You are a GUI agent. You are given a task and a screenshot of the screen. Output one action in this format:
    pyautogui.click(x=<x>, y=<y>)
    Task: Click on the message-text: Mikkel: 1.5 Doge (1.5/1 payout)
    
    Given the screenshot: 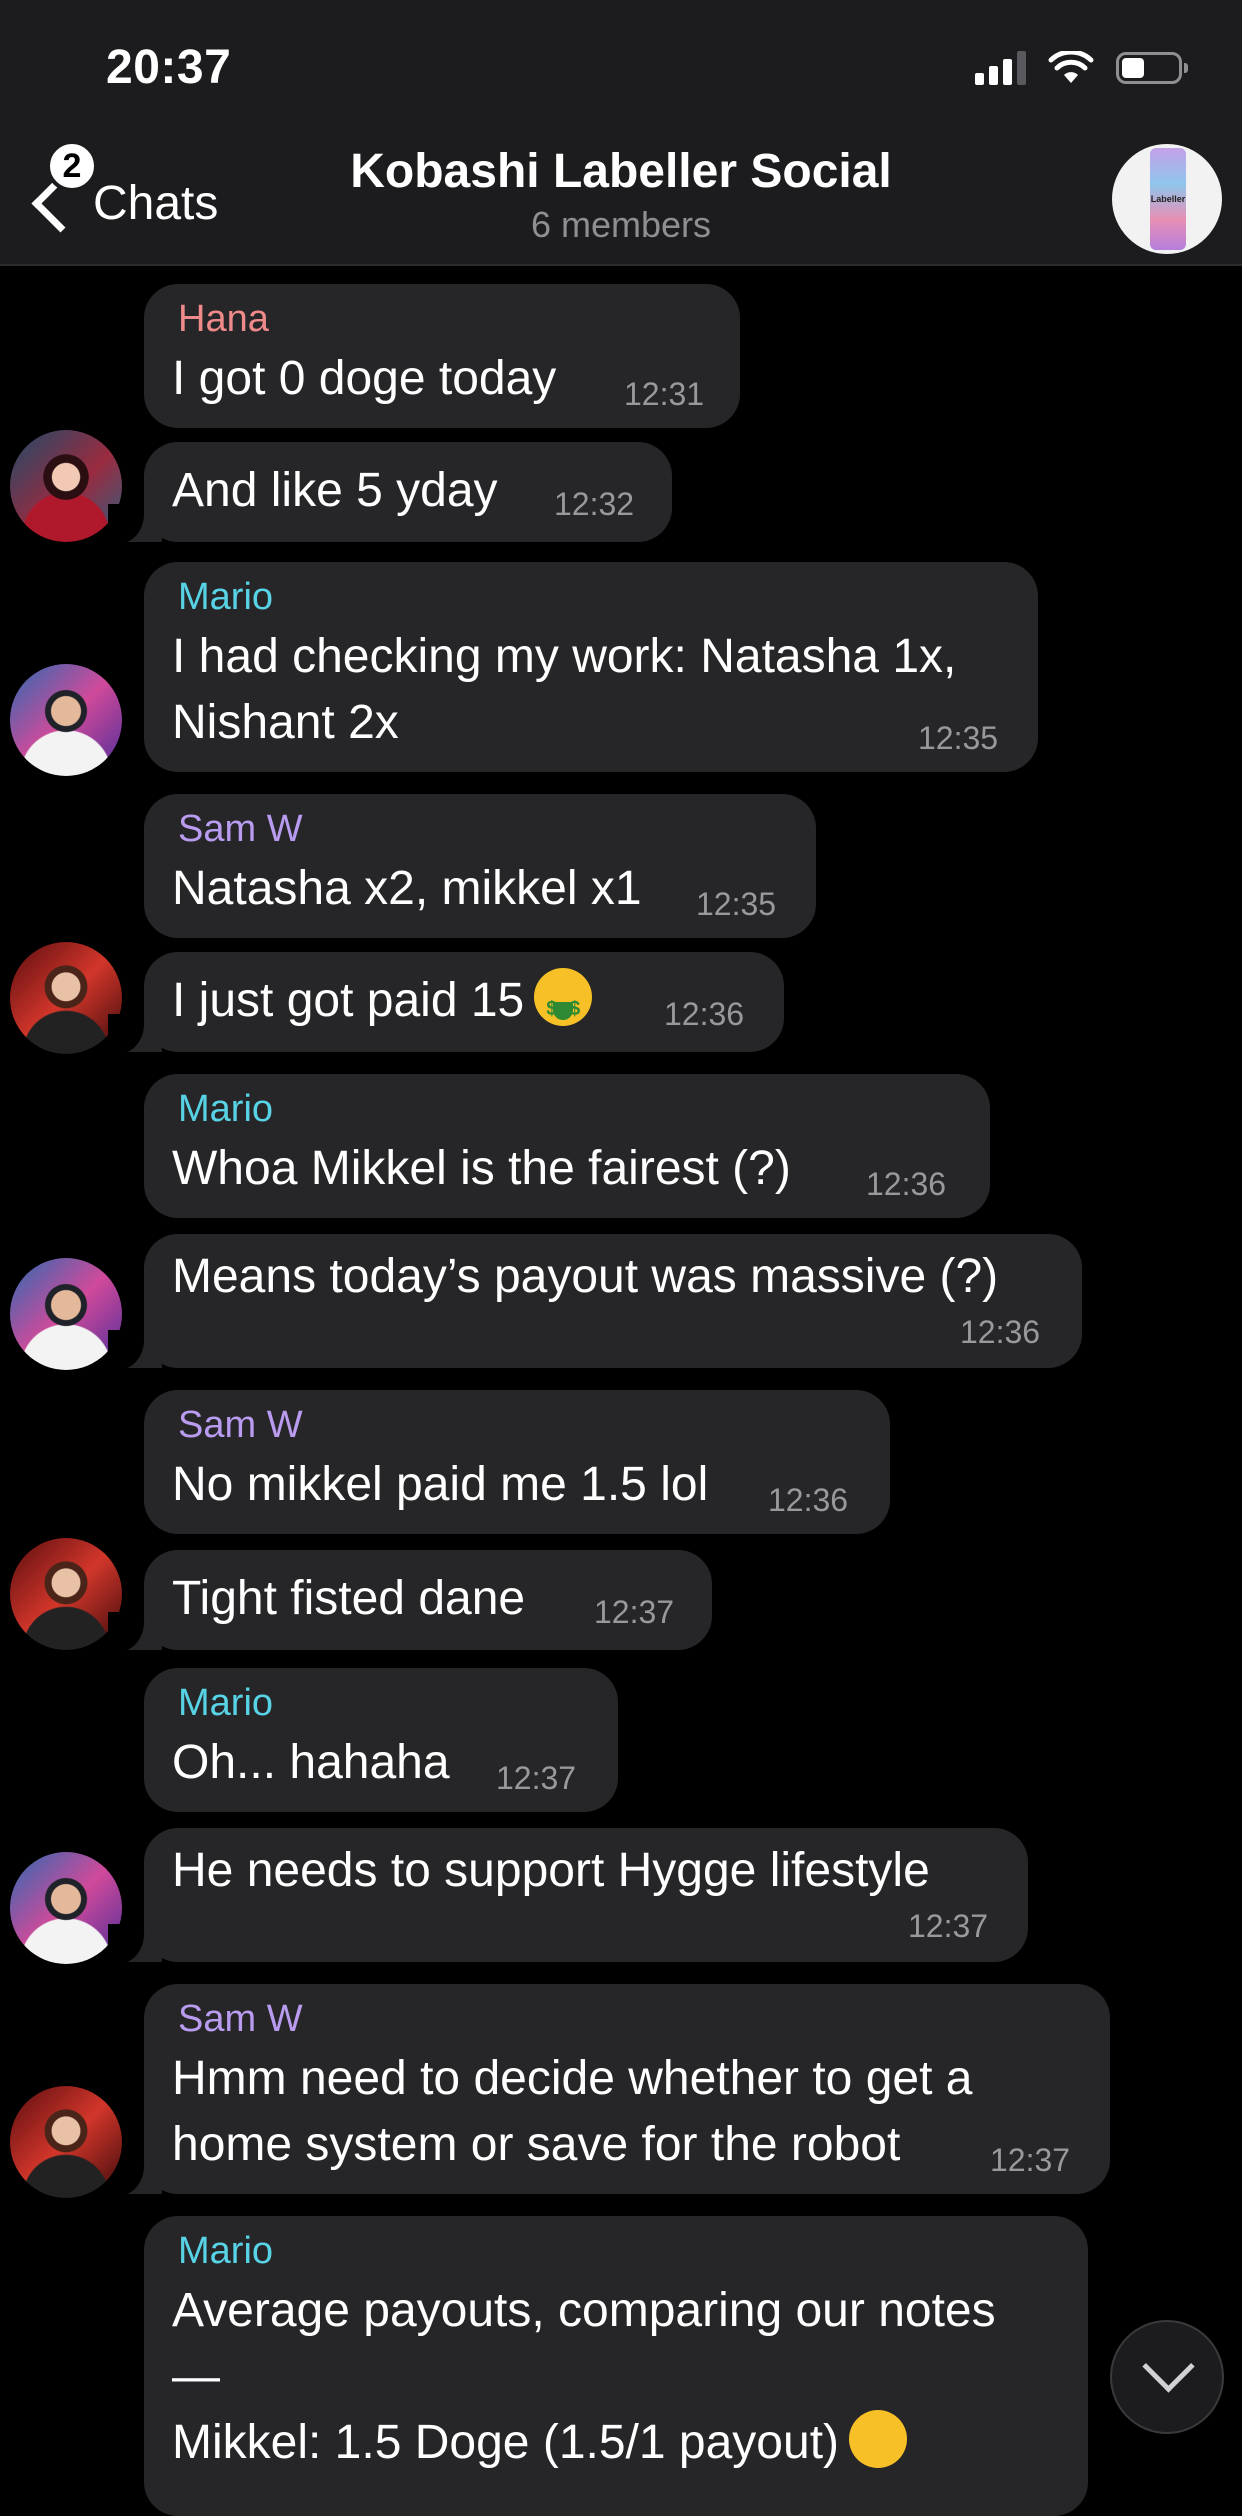 What is the action you would take?
    pyautogui.click(x=540, y=2443)
    